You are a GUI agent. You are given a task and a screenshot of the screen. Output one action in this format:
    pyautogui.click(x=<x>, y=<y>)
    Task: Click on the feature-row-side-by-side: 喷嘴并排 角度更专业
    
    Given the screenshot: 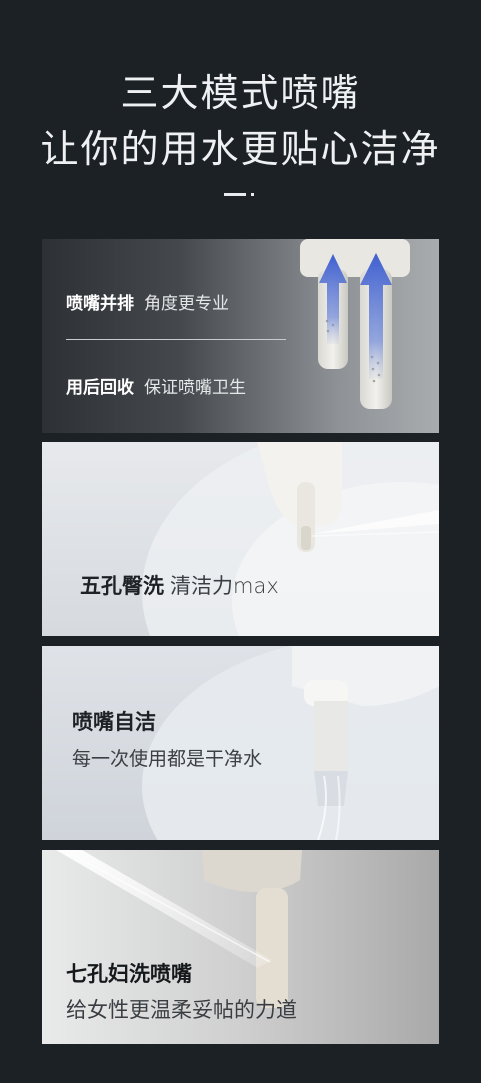 What is the action you would take?
    pyautogui.click(x=147, y=301)
    